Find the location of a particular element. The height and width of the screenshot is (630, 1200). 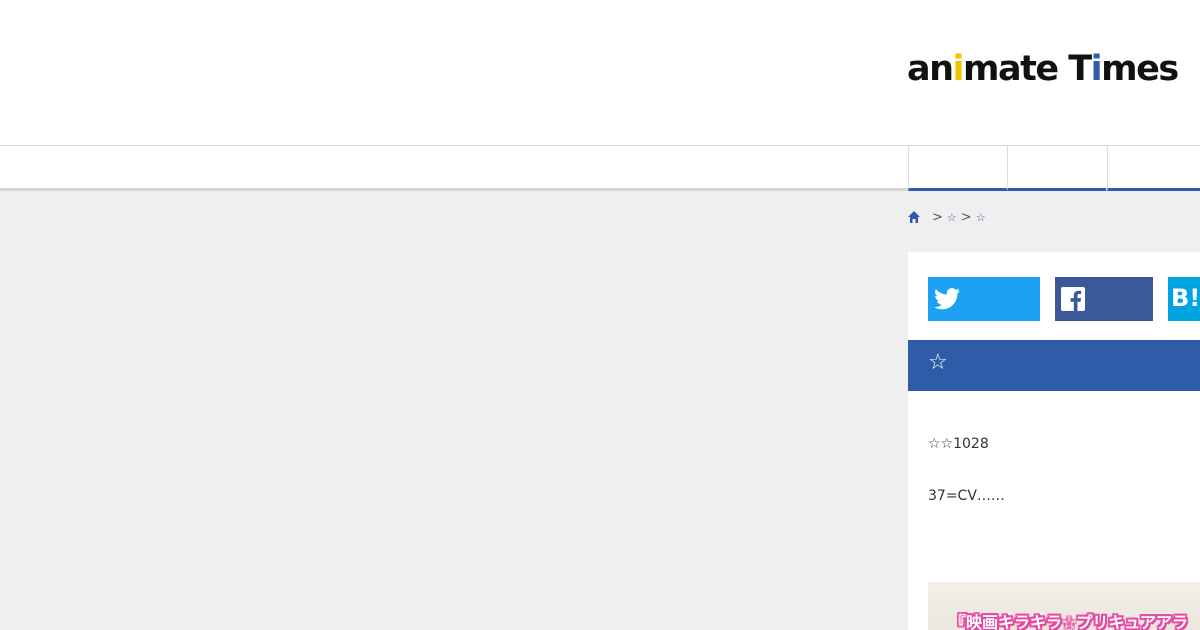

breadcrumb: > ☆ > ☆ is located at coordinates (946, 217).